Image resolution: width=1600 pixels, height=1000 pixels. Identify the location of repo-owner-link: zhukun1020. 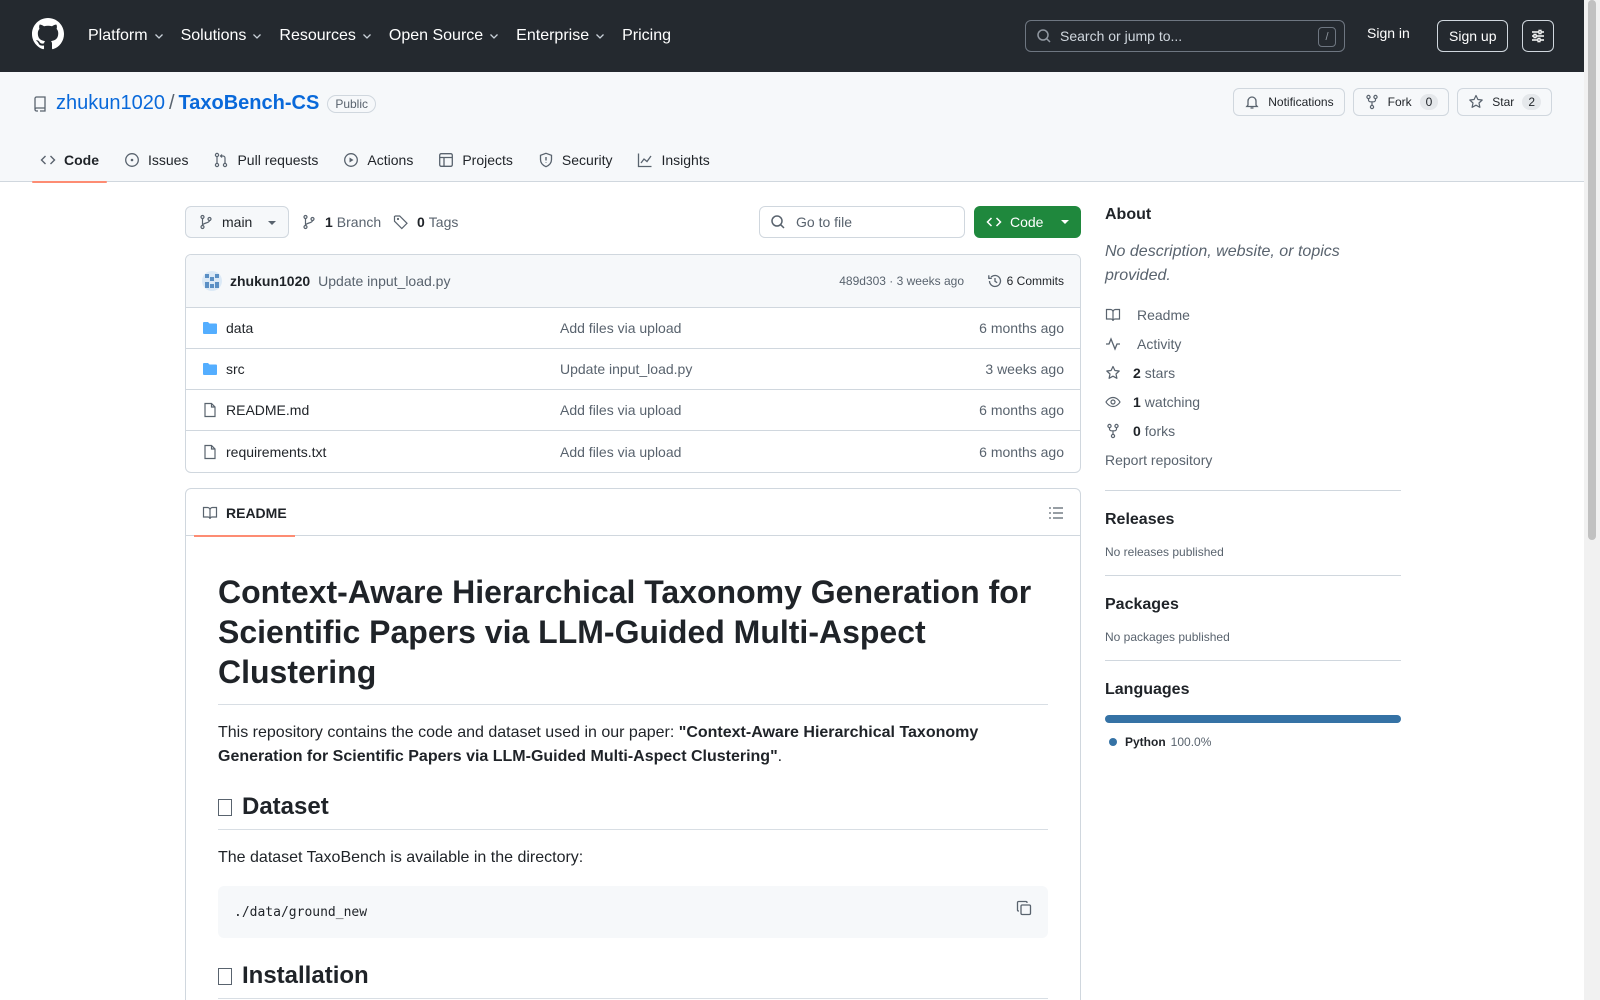
(110, 103).